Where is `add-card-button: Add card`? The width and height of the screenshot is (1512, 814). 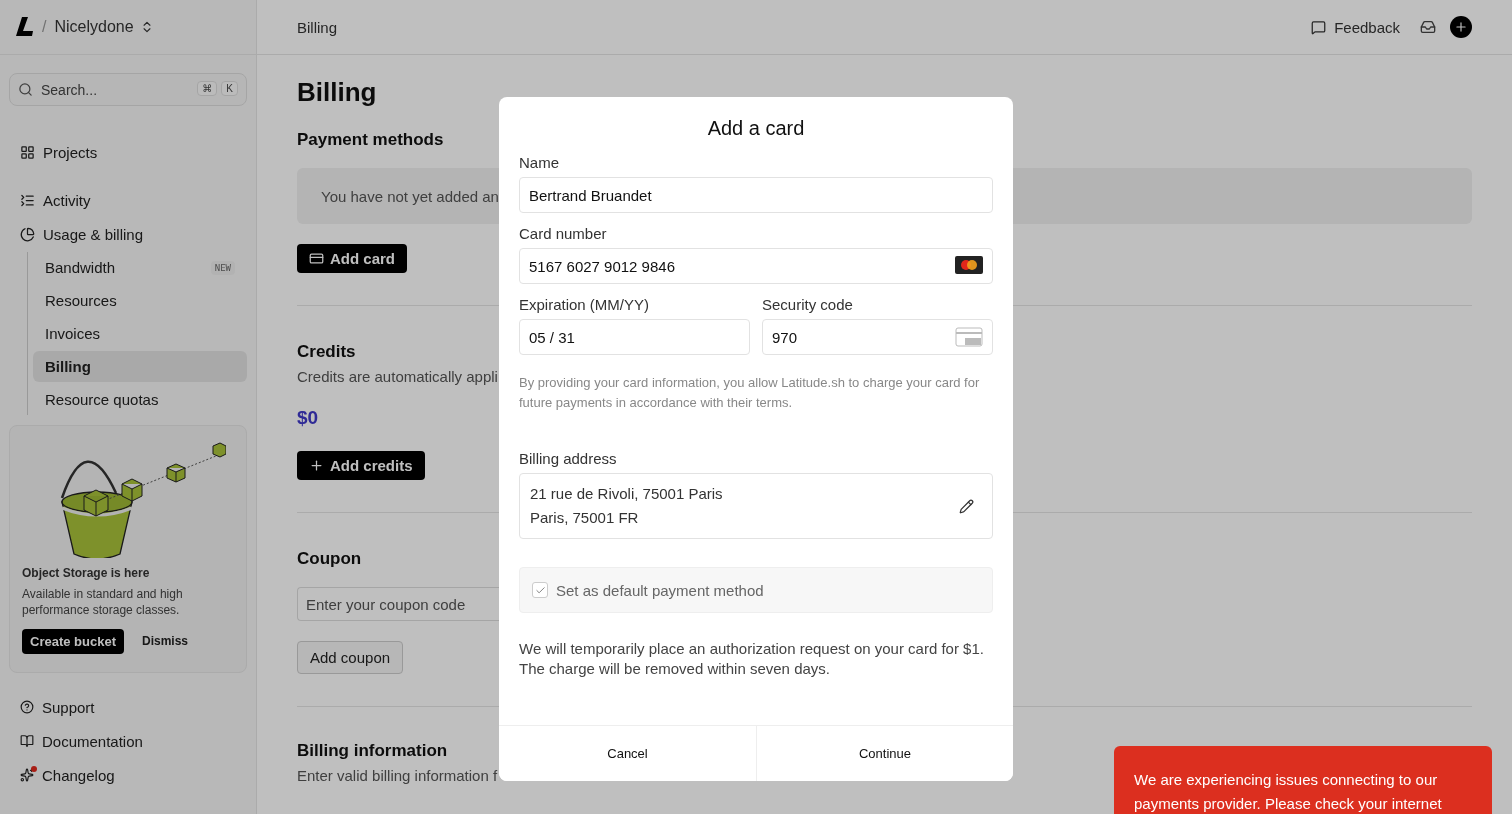 add-card-button: Add card is located at coordinates (352, 258).